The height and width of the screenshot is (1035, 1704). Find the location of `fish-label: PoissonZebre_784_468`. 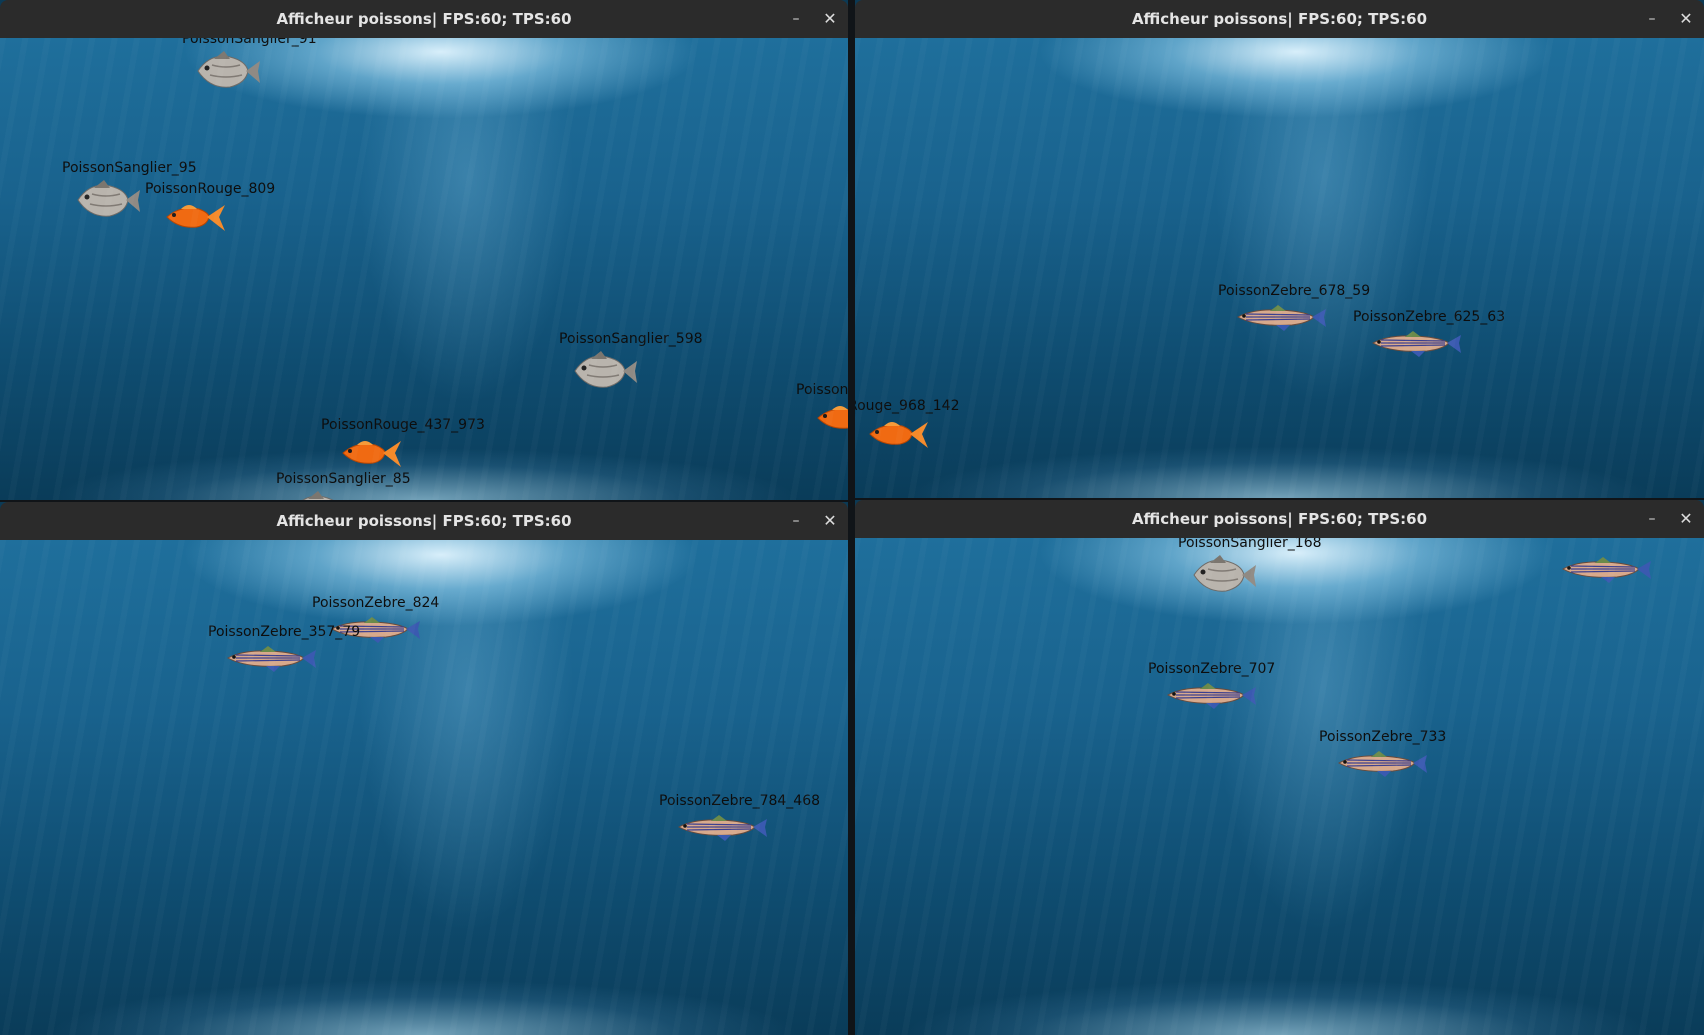

fish-label: PoissonZebre_784_468 is located at coordinates (740, 801).